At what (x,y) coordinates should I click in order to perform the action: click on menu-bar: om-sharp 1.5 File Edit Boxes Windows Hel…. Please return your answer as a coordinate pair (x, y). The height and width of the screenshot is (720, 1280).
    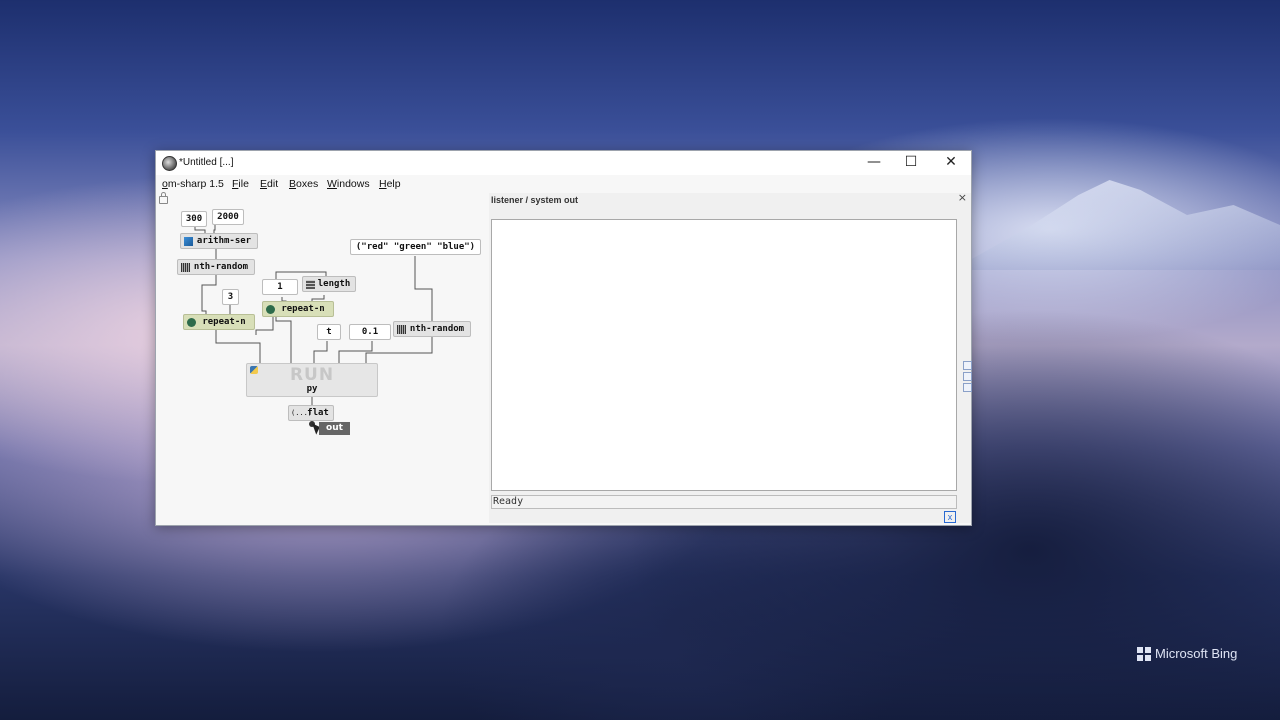
    Looking at the image, I should click on (563, 184).